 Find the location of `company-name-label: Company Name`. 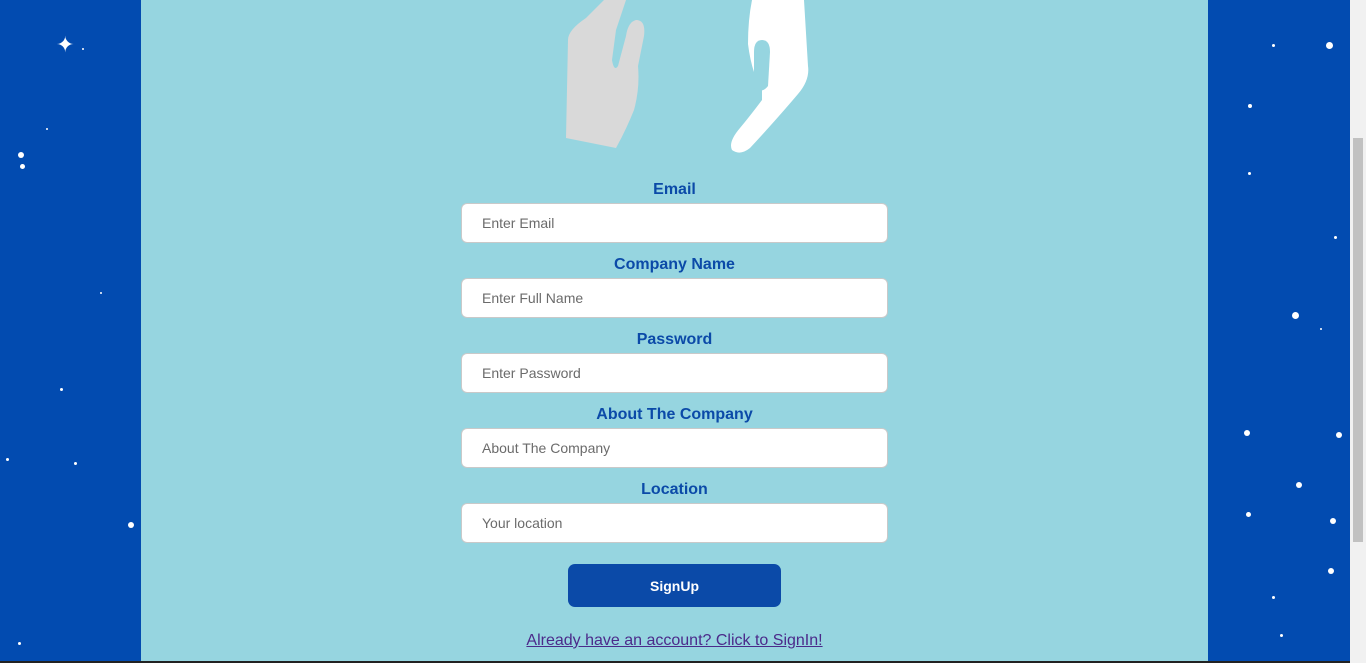

company-name-label: Company Name is located at coordinates (674, 264).